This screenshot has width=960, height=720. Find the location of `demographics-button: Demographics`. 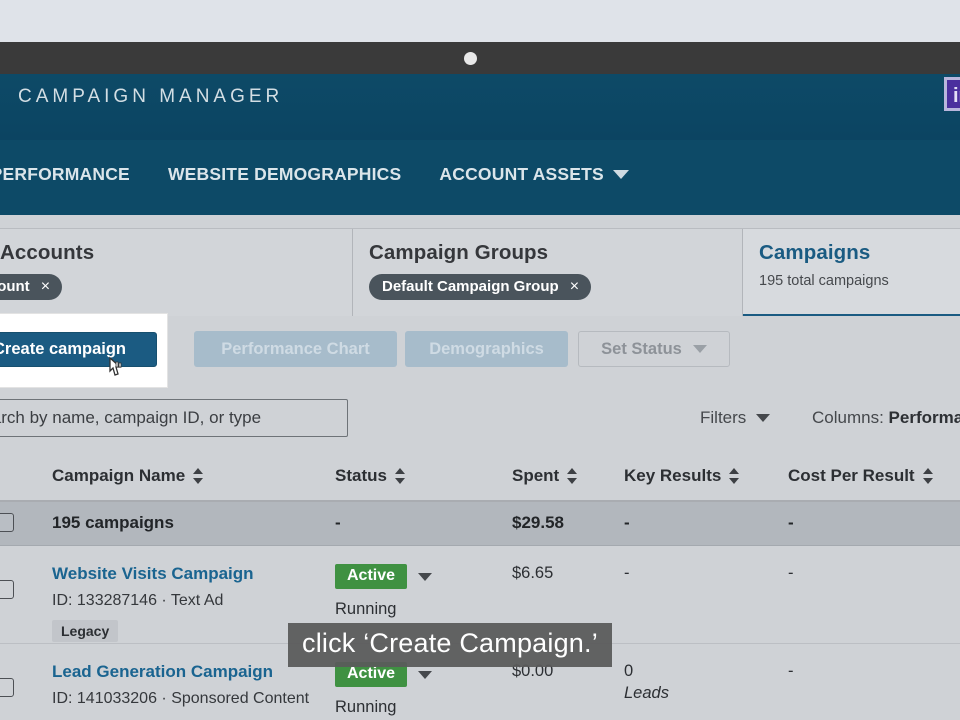

demographics-button: Demographics is located at coordinates (486, 349).